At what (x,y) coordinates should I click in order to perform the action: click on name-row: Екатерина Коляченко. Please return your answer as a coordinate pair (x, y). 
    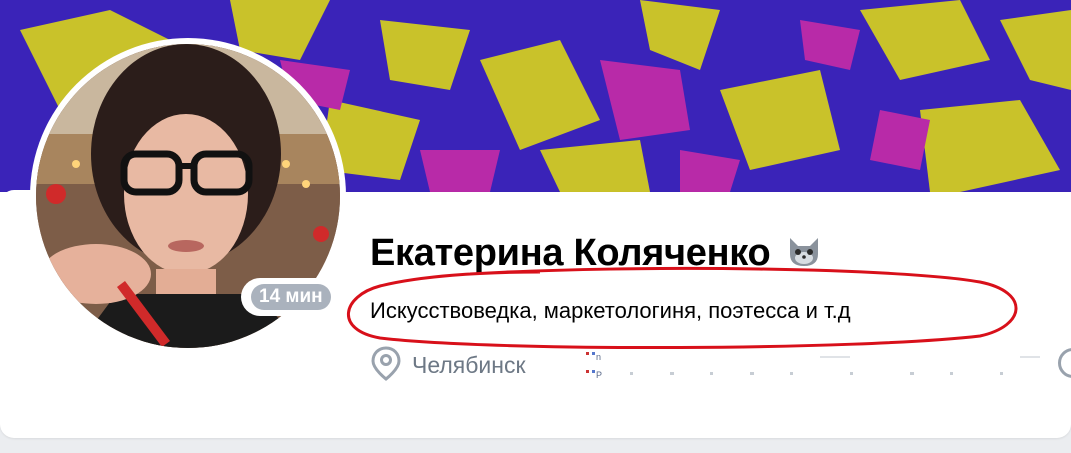
    Looking at the image, I should click on (596, 253).